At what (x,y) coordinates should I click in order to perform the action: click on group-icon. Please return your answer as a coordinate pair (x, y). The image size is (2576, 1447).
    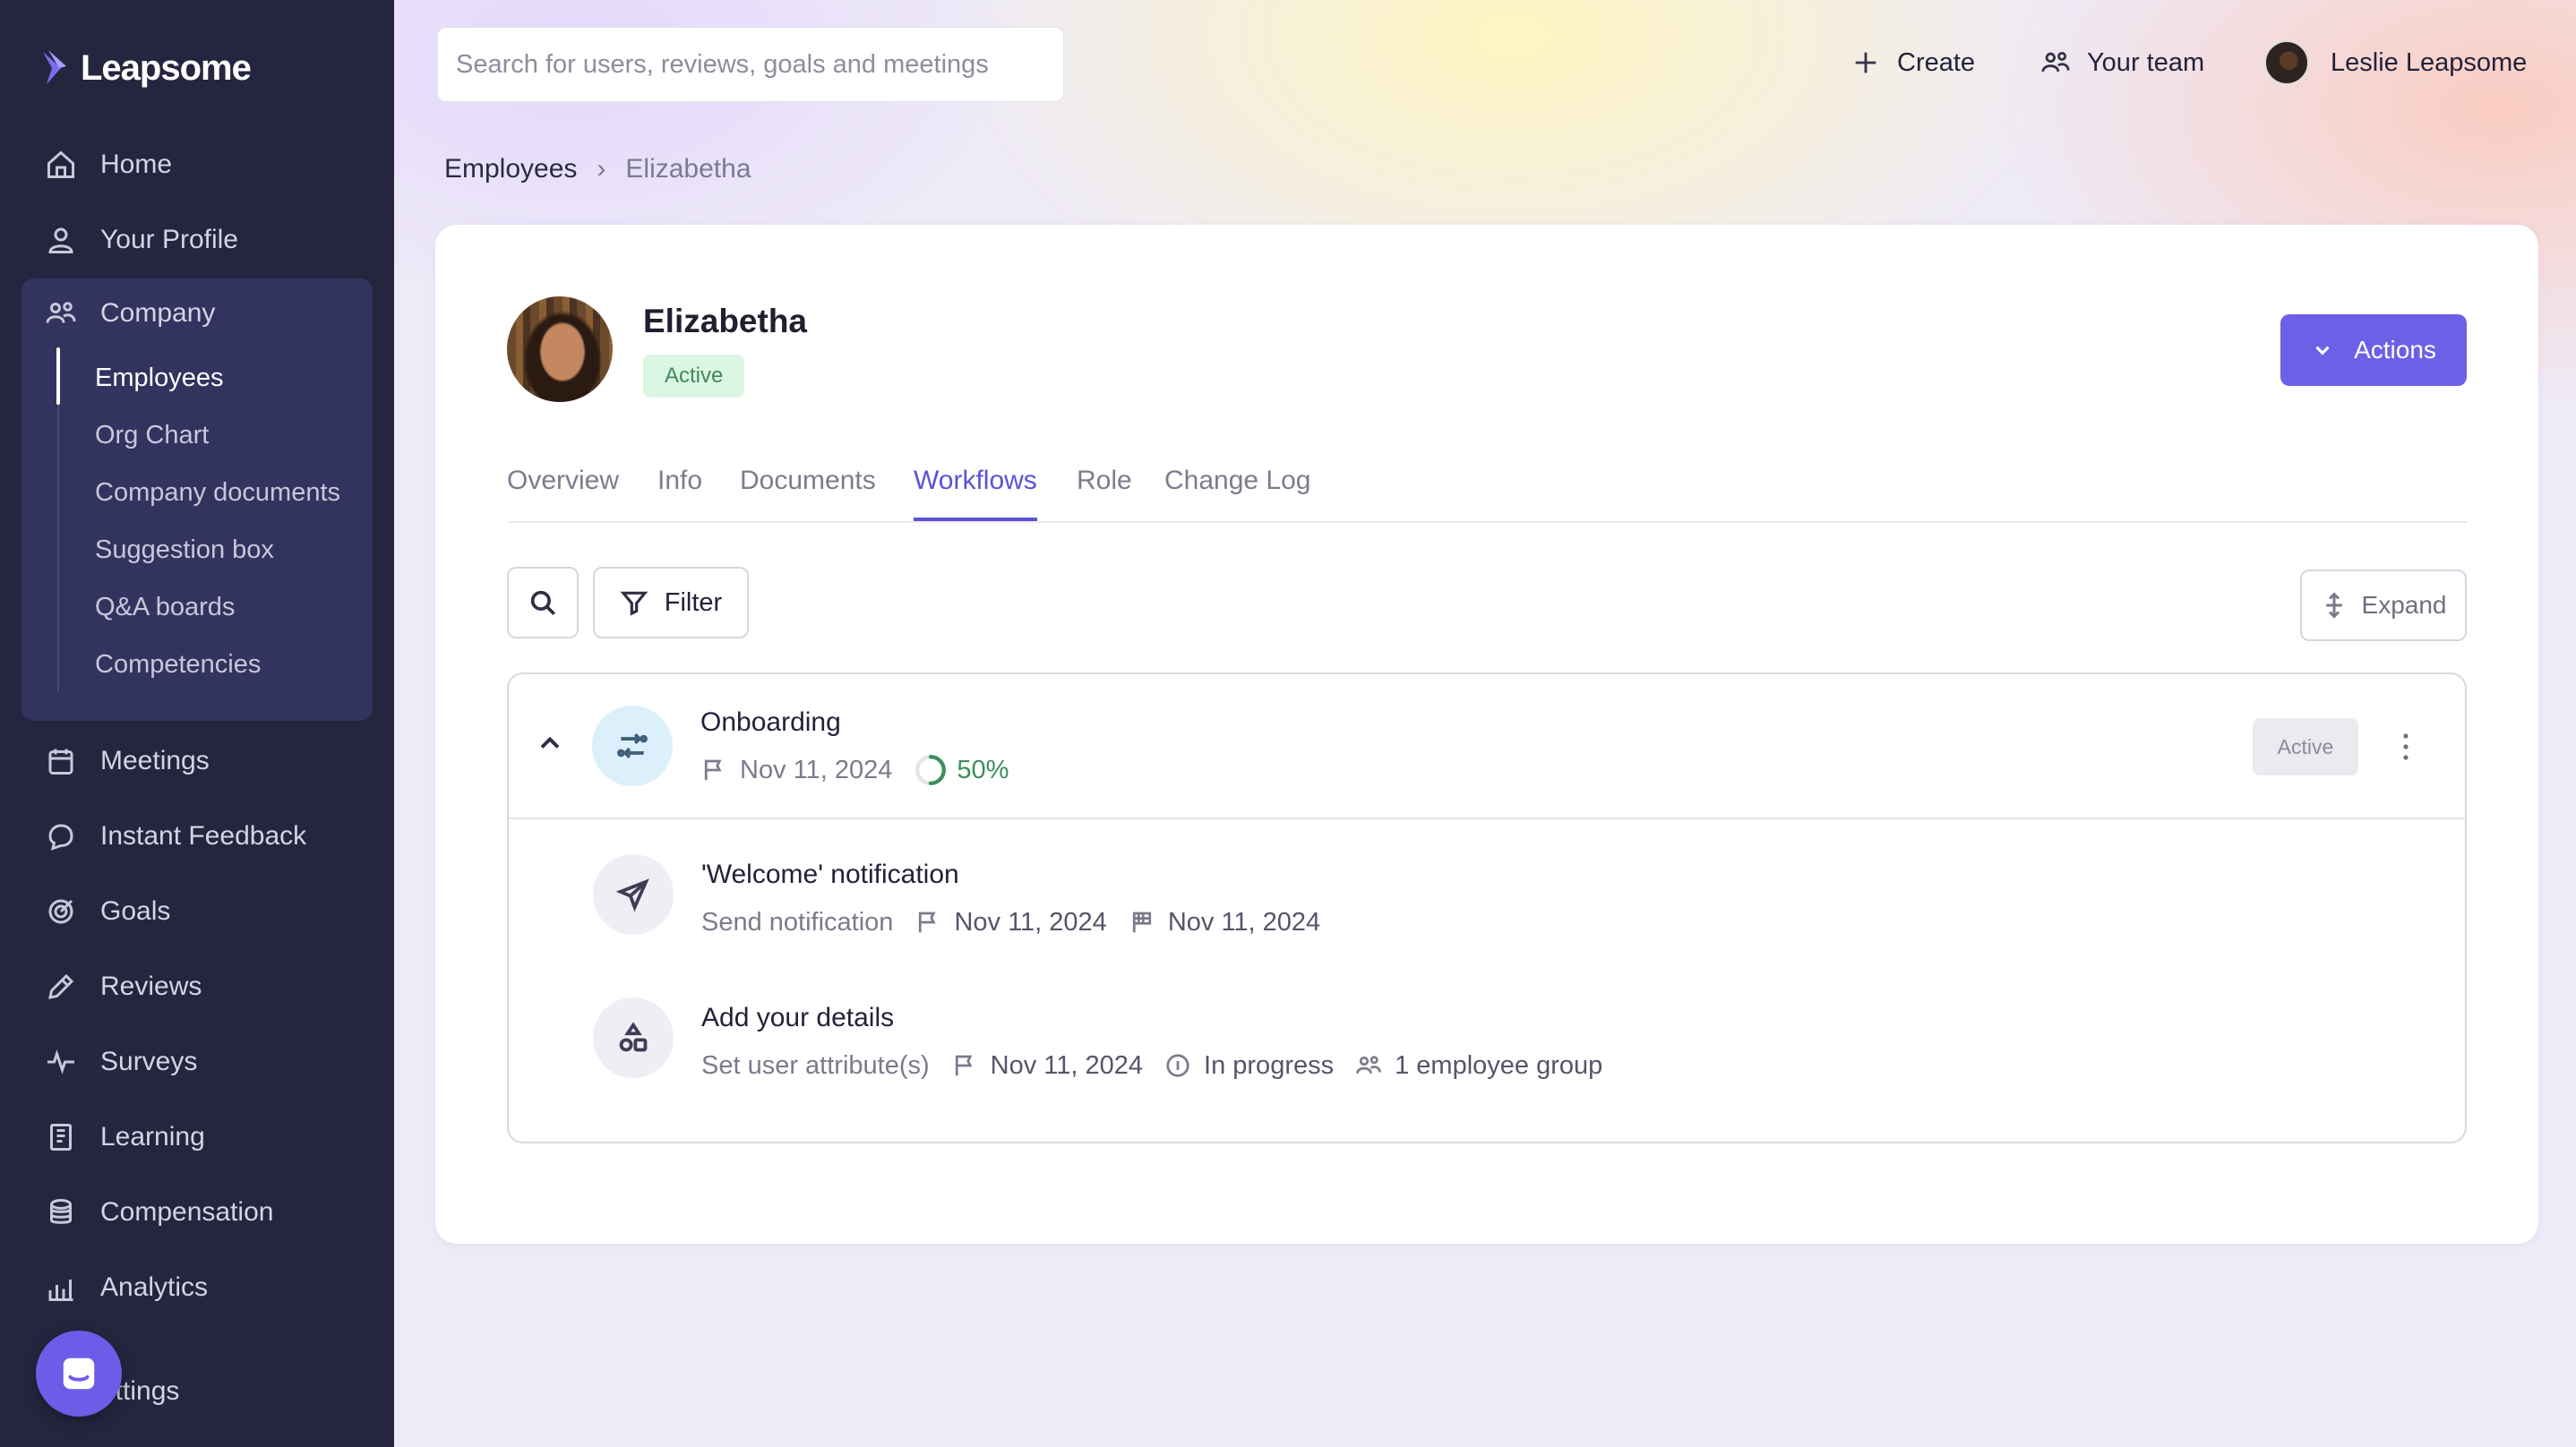
    Looking at the image, I should click on (1368, 1065).